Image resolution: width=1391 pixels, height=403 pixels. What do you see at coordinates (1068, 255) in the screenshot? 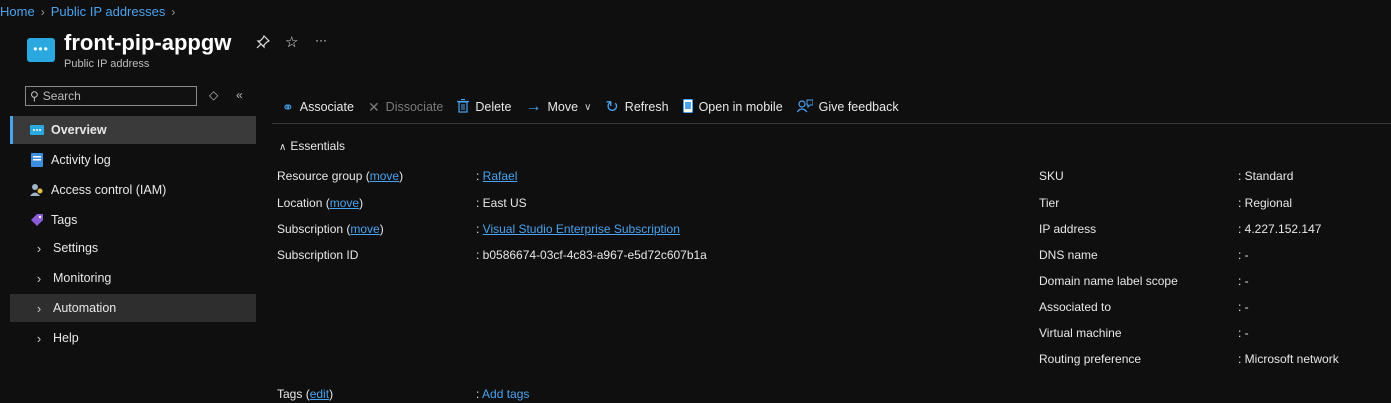
I see `dns-name-label: DNS name` at bounding box center [1068, 255].